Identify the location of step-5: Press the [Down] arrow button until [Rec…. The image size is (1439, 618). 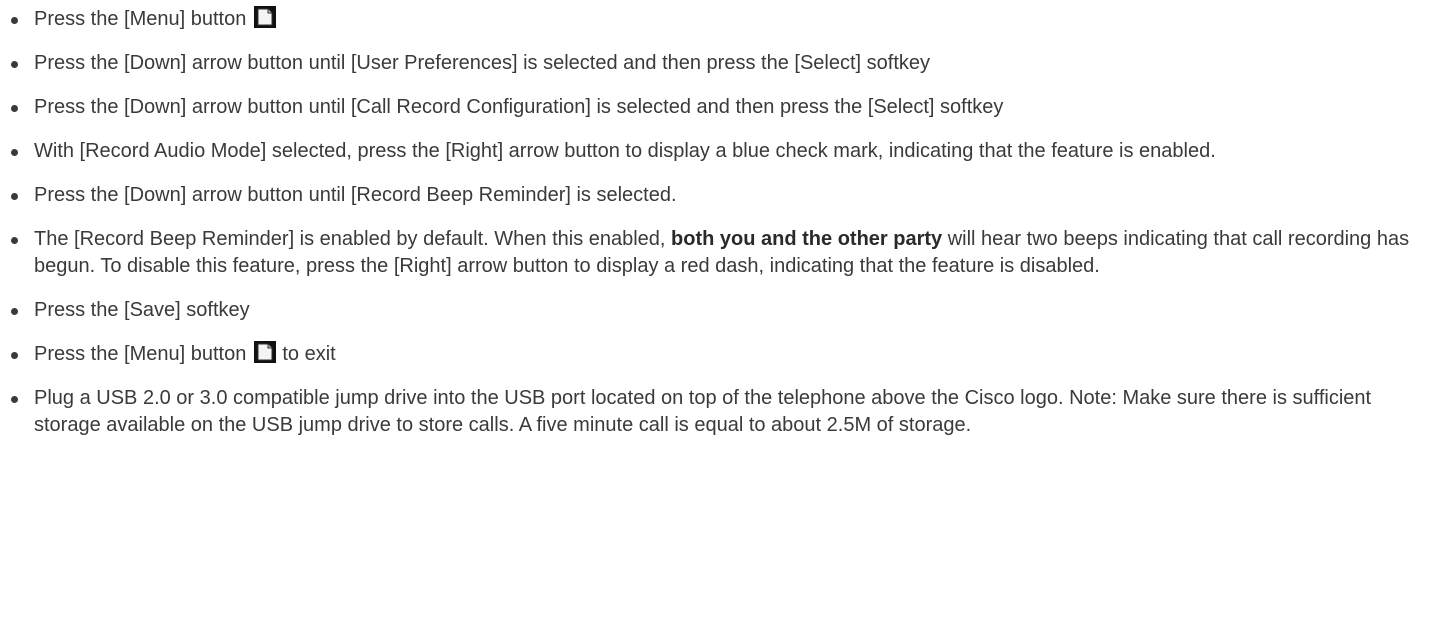
(723, 195).